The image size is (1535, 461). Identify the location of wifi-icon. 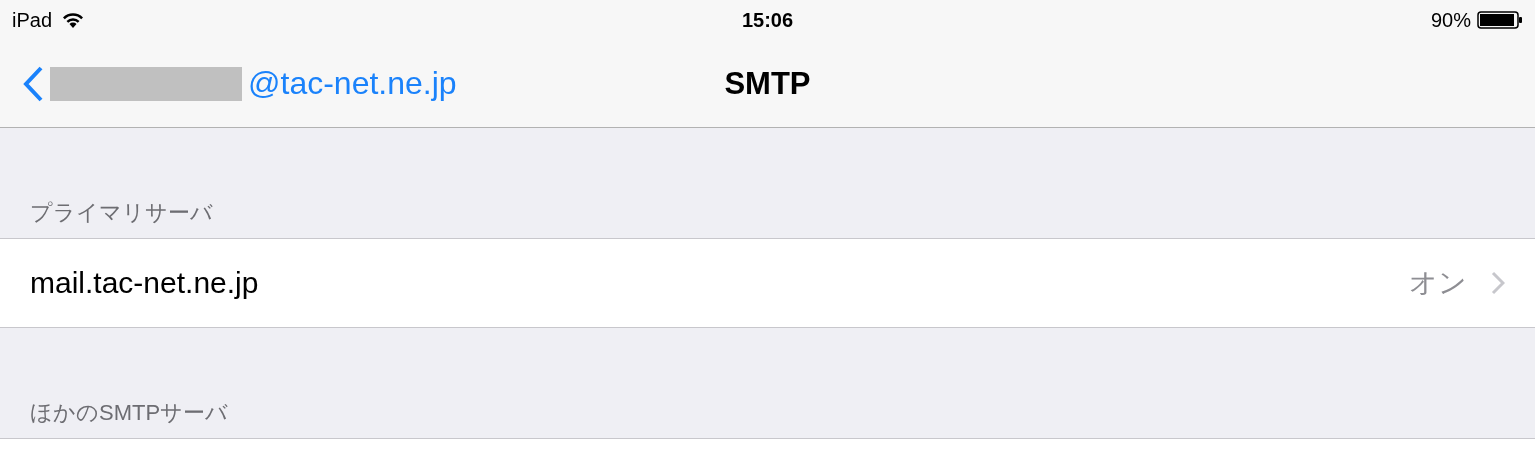
(73, 20).